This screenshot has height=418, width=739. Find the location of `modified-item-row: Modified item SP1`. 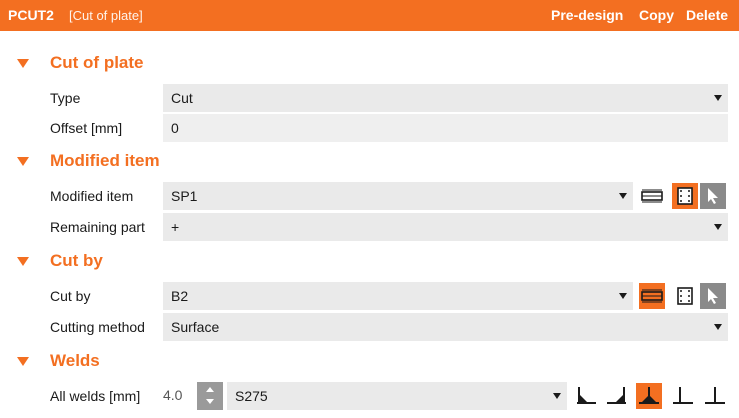

modified-item-row: Modified item SP1 is located at coordinates (369, 196).